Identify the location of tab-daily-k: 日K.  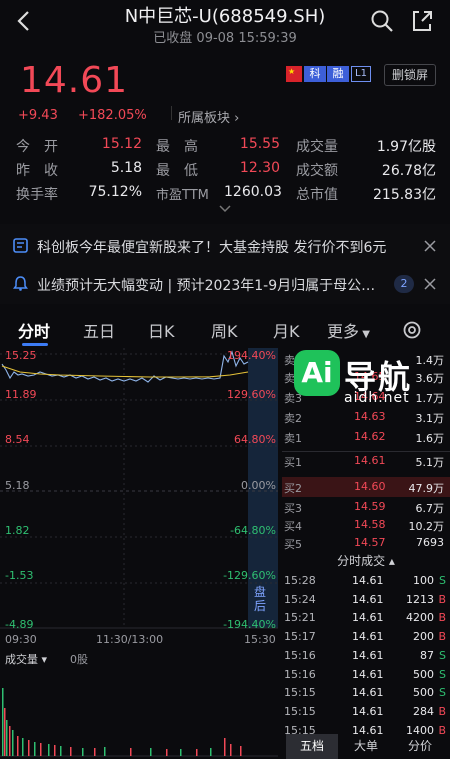
(161, 330).